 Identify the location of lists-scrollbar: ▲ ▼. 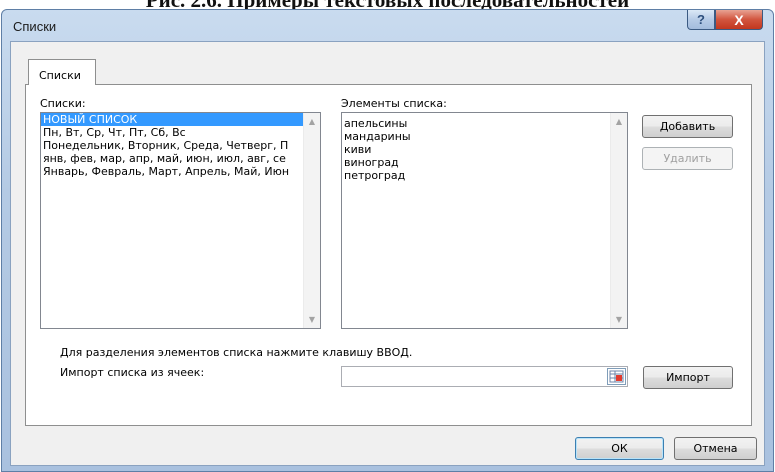
(311, 220).